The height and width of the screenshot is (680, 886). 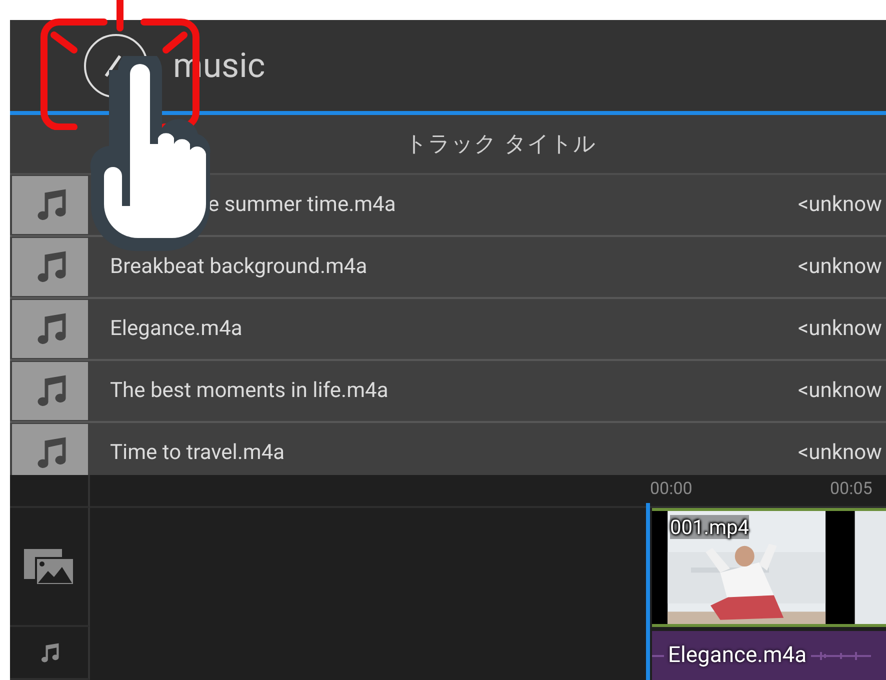 What do you see at coordinates (448, 330) in the screenshot?
I see `track-row: Elegance.m4a <unknow` at bounding box center [448, 330].